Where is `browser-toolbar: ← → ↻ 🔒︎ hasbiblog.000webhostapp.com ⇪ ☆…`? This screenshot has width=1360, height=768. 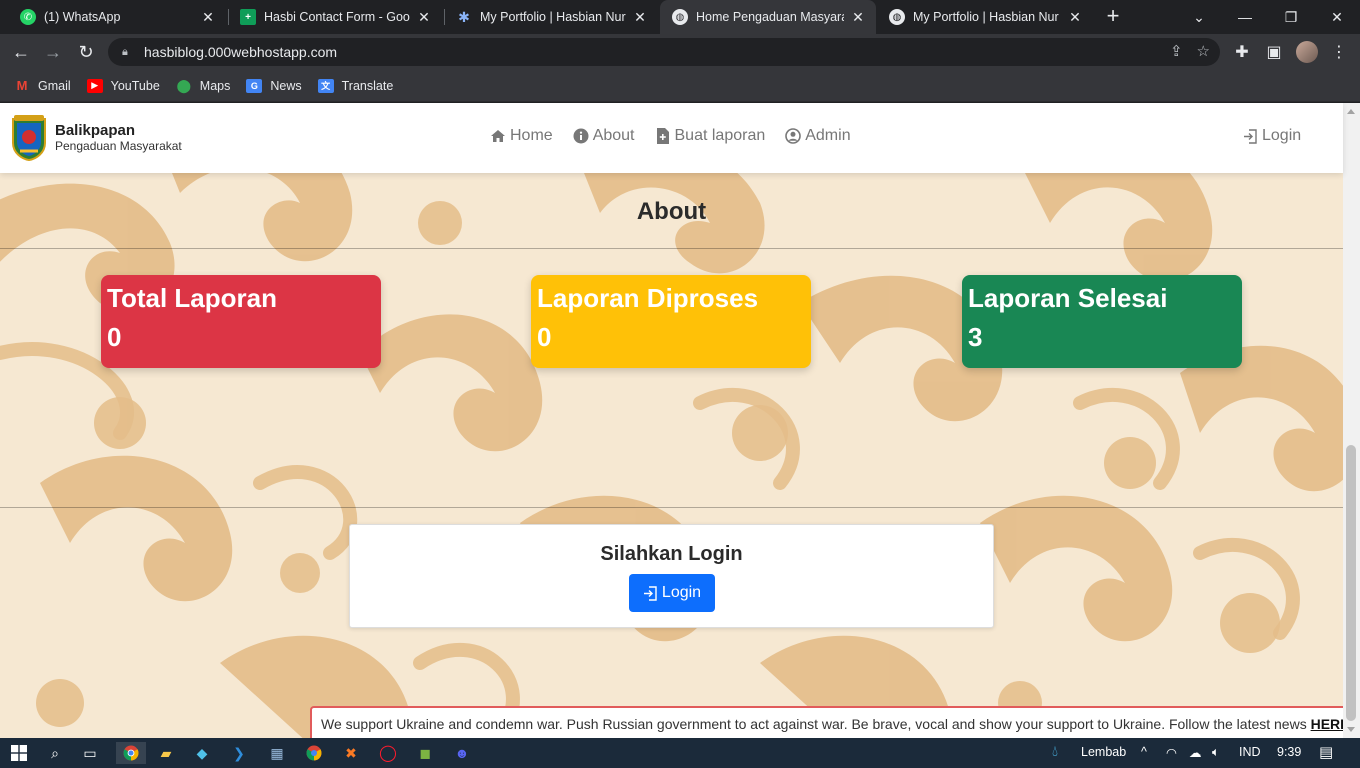 browser-toolbar: ← → ↻ 🔒︎ hasbiblog.000webhostapp.com ⇪ ☆… is located at coordinates (680, 52).